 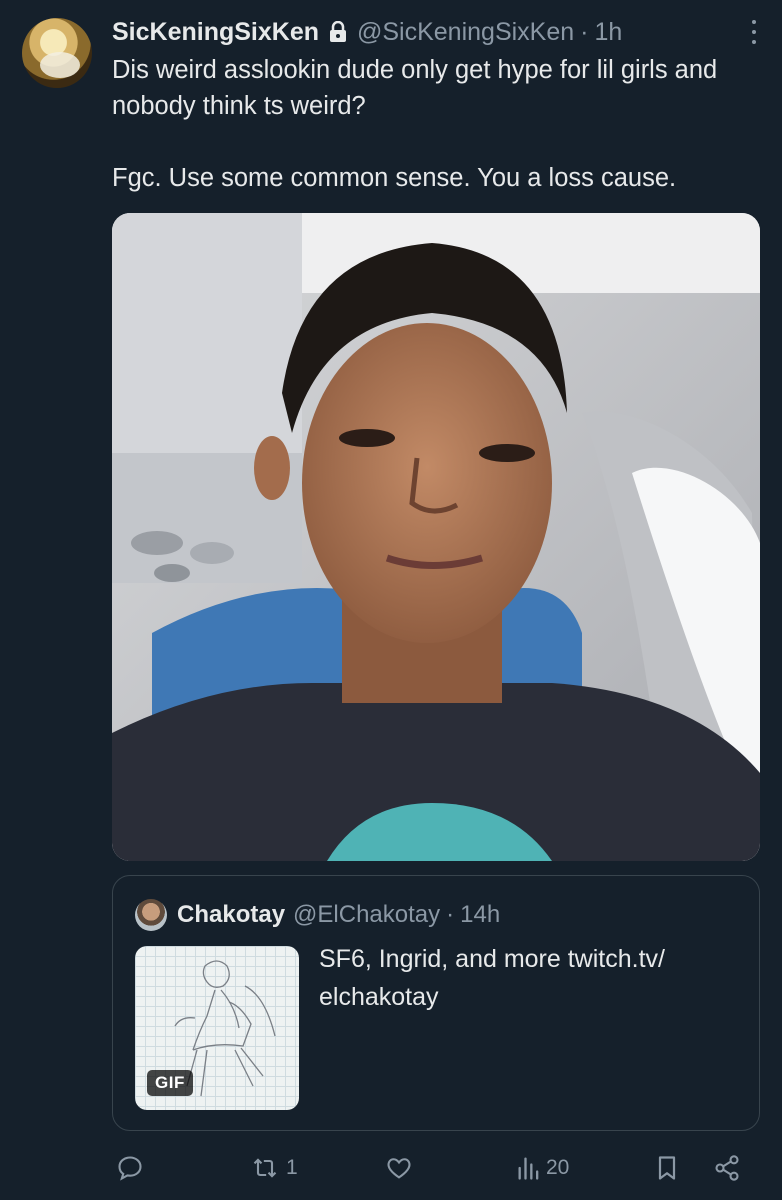 I want to click on quoted-media-thumbnail: GIF, so click(x=217, y=1028).